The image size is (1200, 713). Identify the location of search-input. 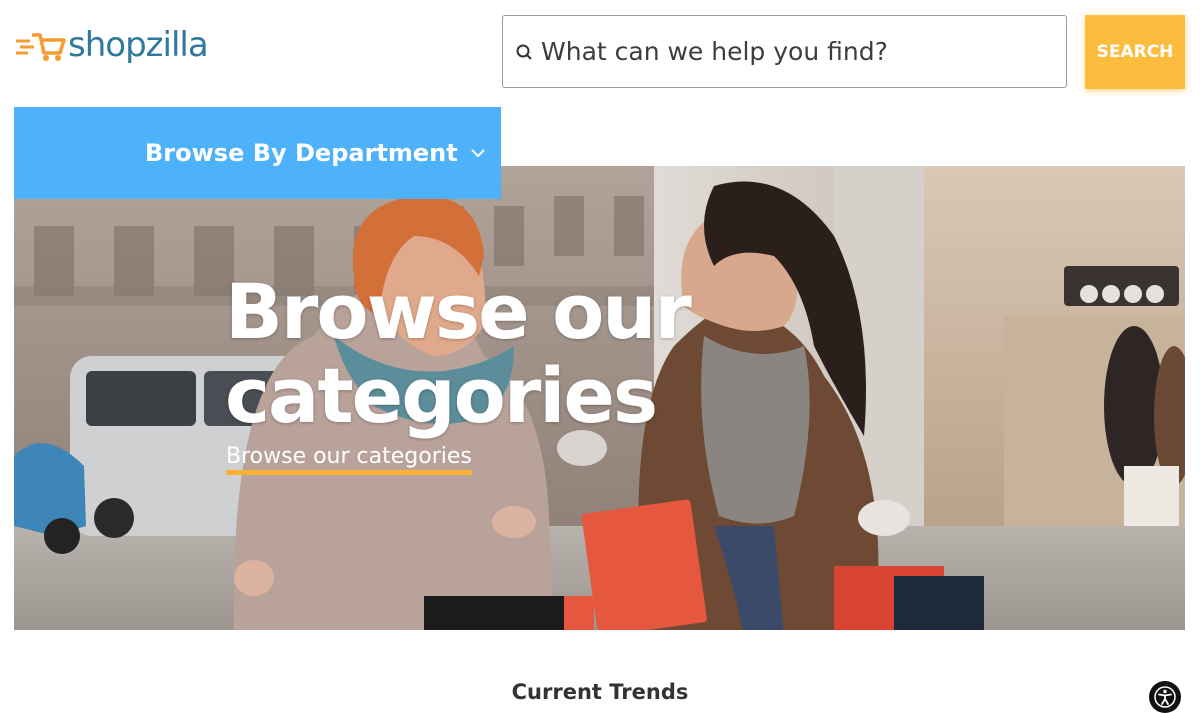
(803, 51).